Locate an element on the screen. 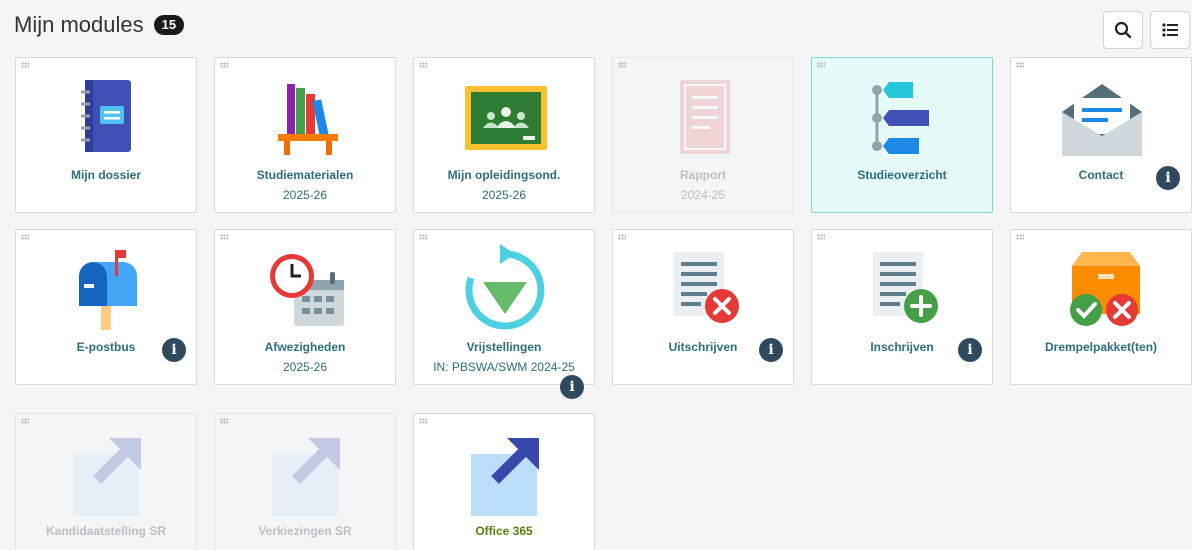 Image resolution: width=1192 pixels, height=550 pixels. module-sublabel: IN: PBSWA/SWM 2024-25 is located at coordinates (504, 367).